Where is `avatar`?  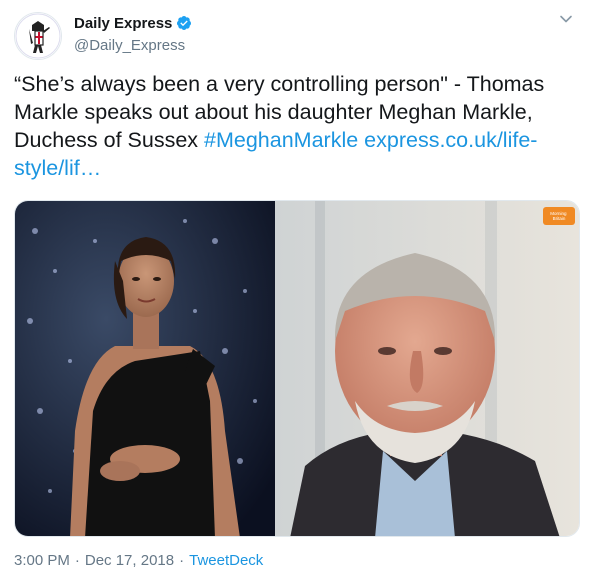 avatar is located at coordinates (38, 36).